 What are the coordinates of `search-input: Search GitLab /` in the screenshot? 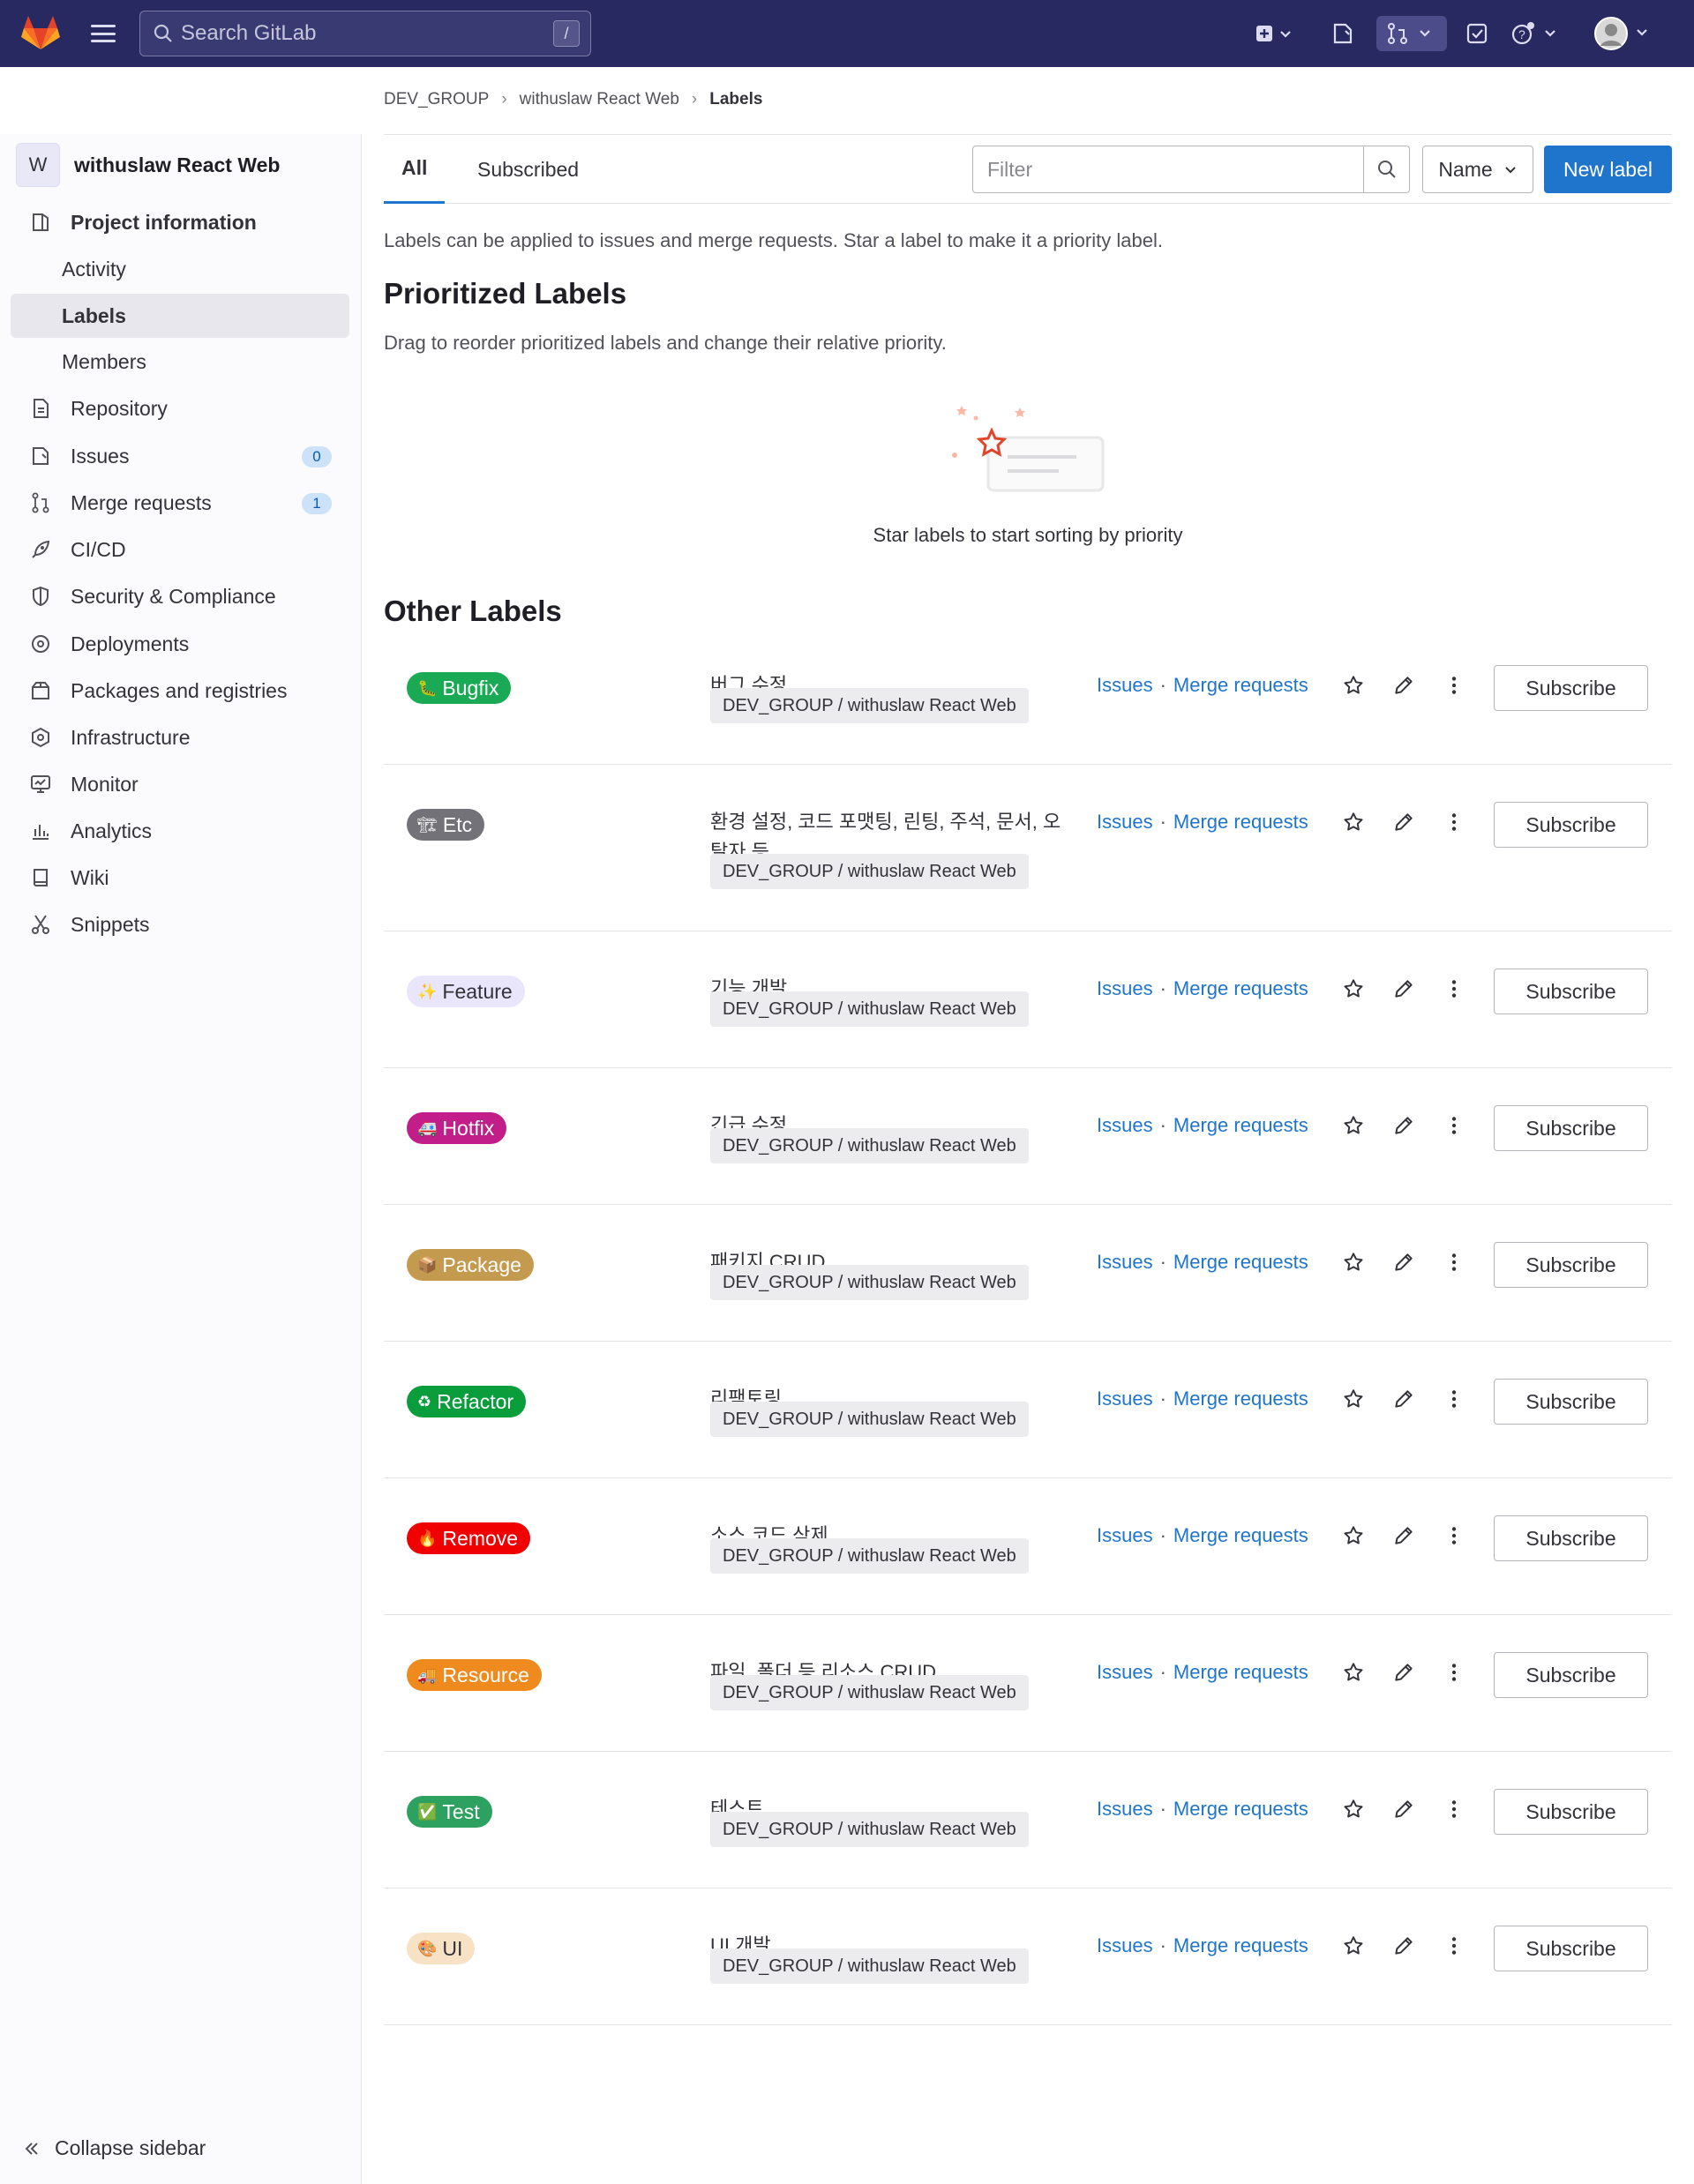 It's located at (365, 33).